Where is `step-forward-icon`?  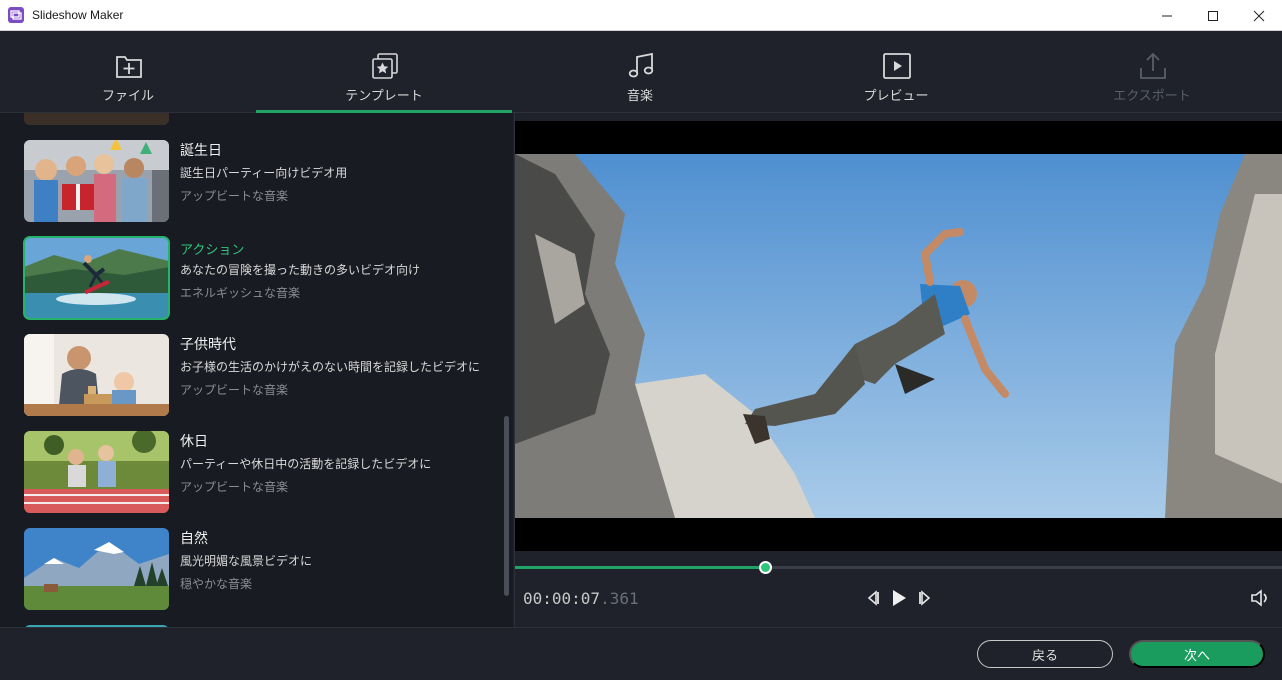 step-forward-icon is located at coordinates (925, 598).